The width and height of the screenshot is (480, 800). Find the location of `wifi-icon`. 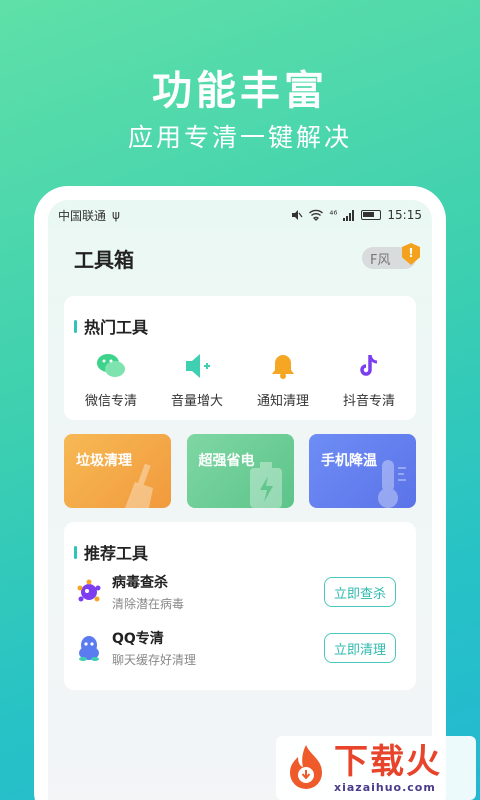

wifi-icon is located at coordinates (316, 215).